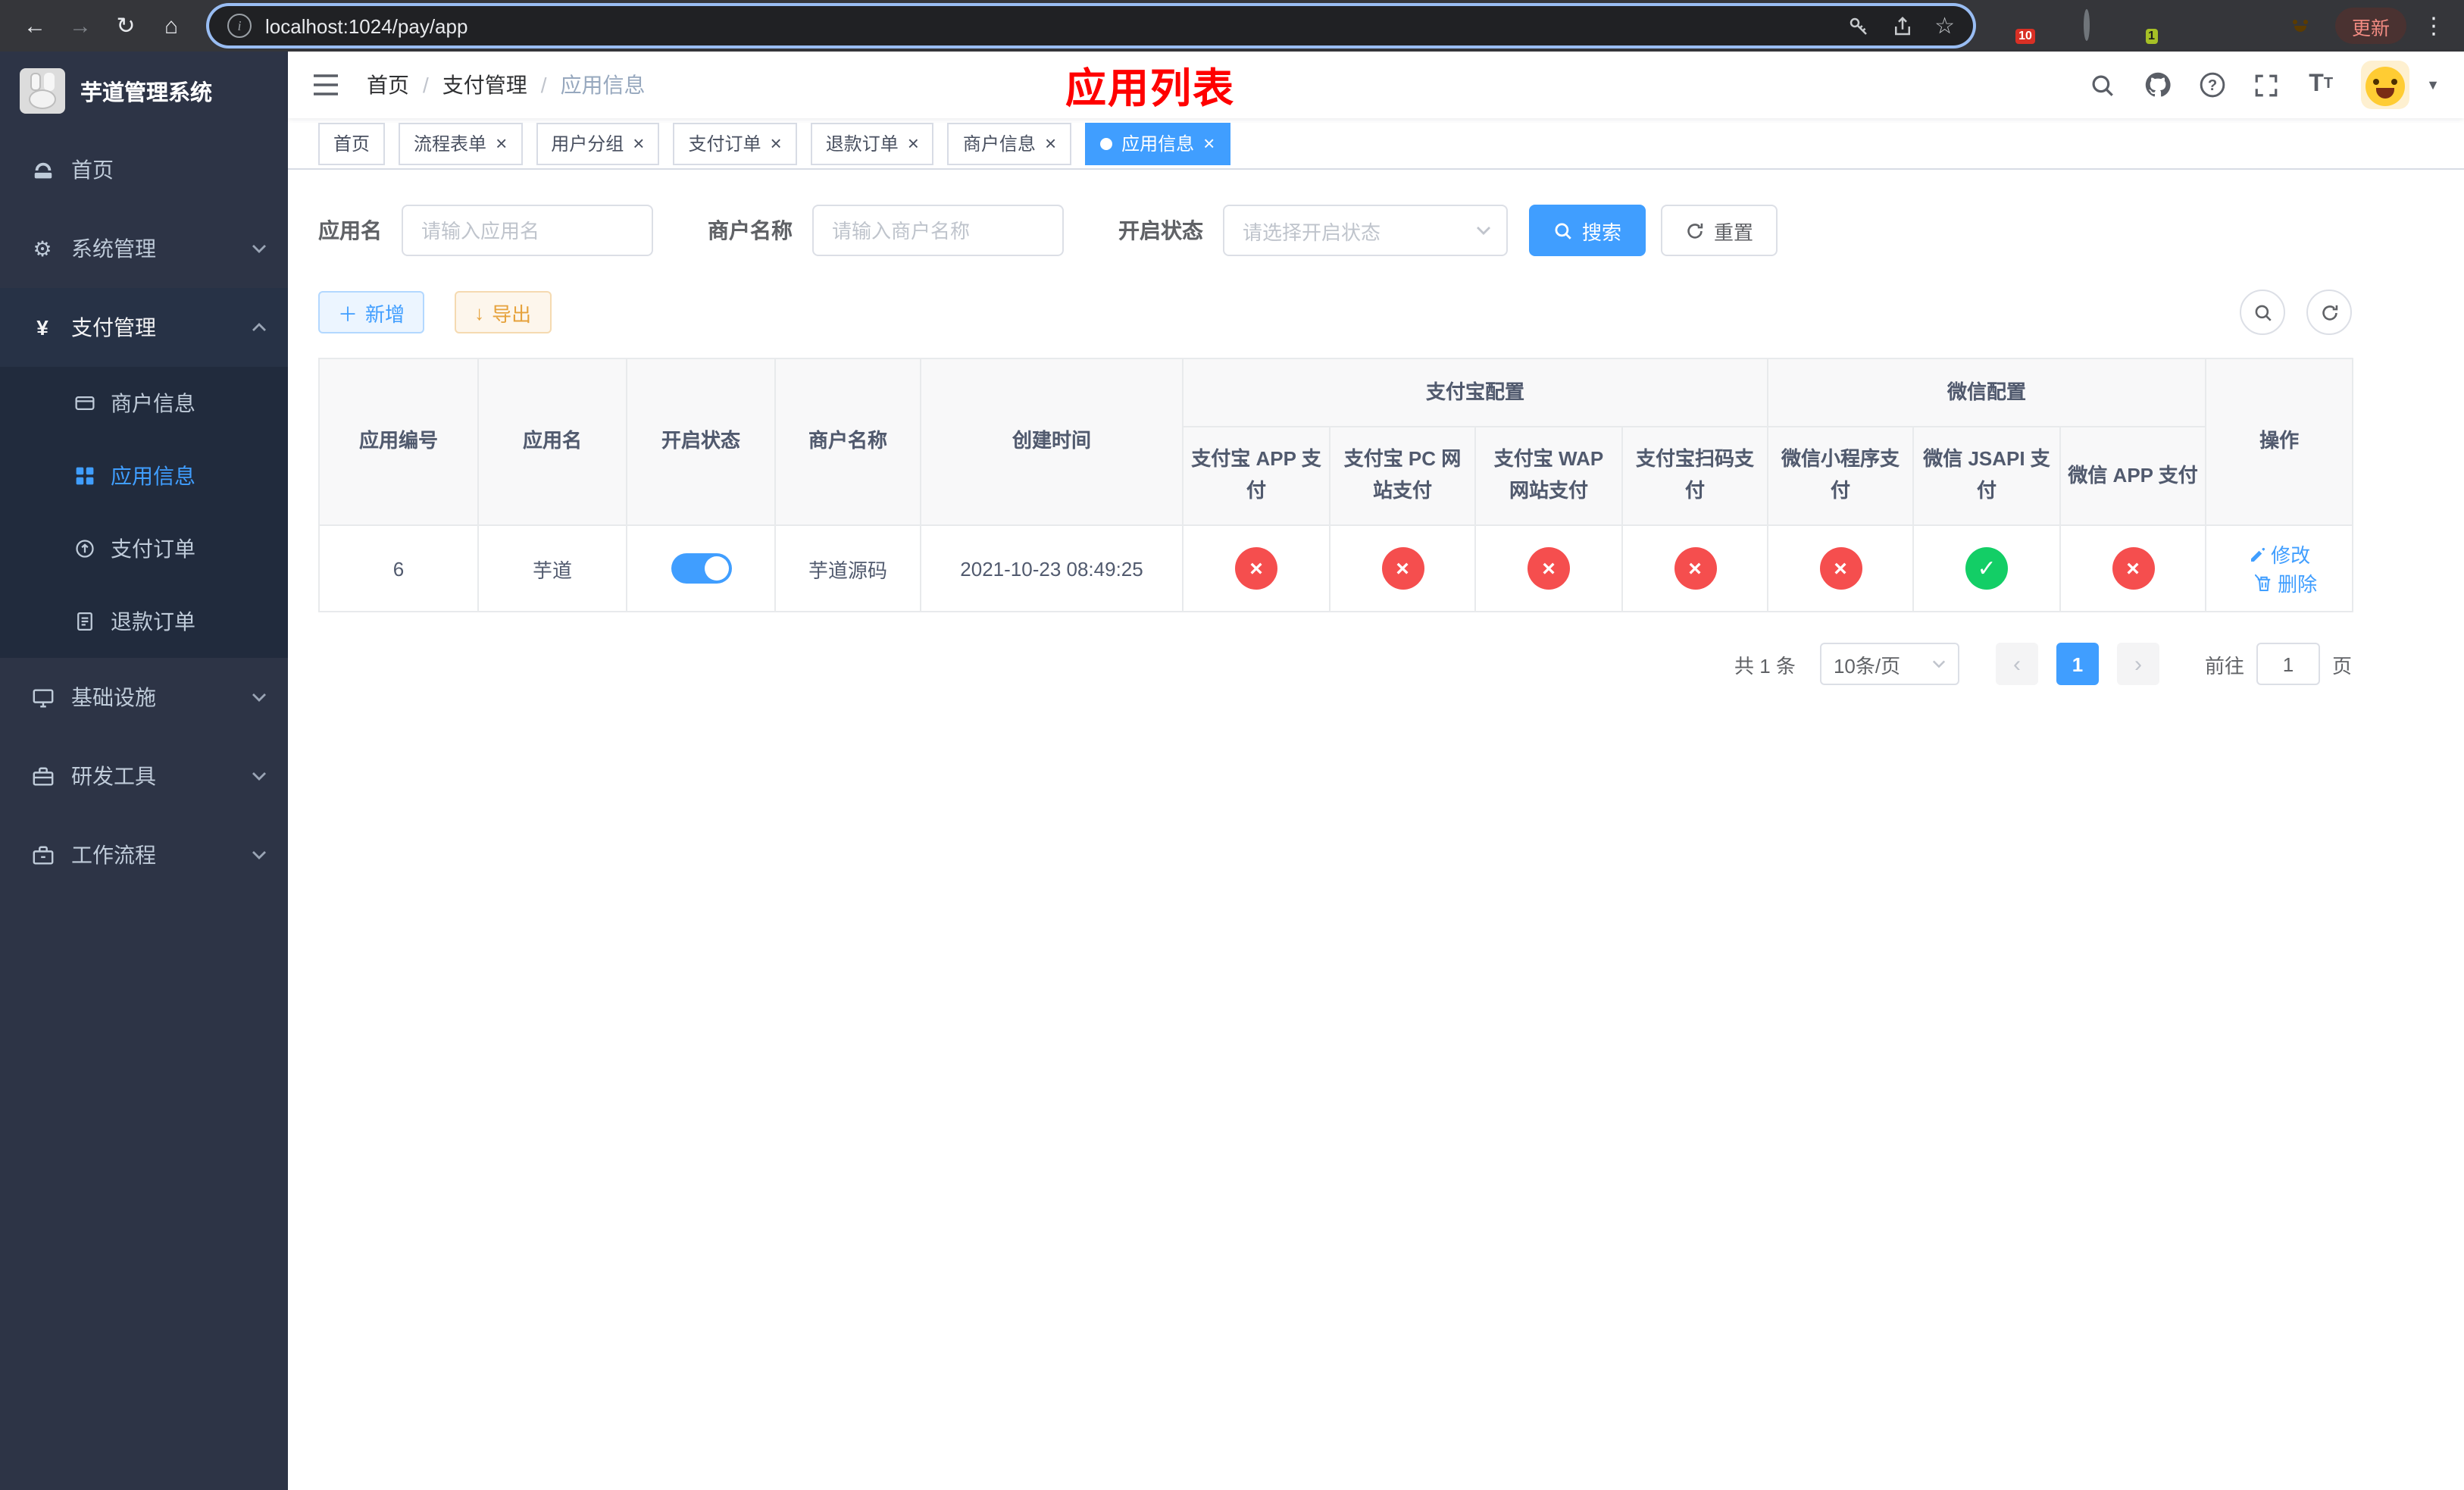 The height and width of the screenshot is (1490, 2464). What do you see at coordinates (2320, 85) in the screenshot?
I see `font-size-icon: TT` at bounding box center [2320, 85].